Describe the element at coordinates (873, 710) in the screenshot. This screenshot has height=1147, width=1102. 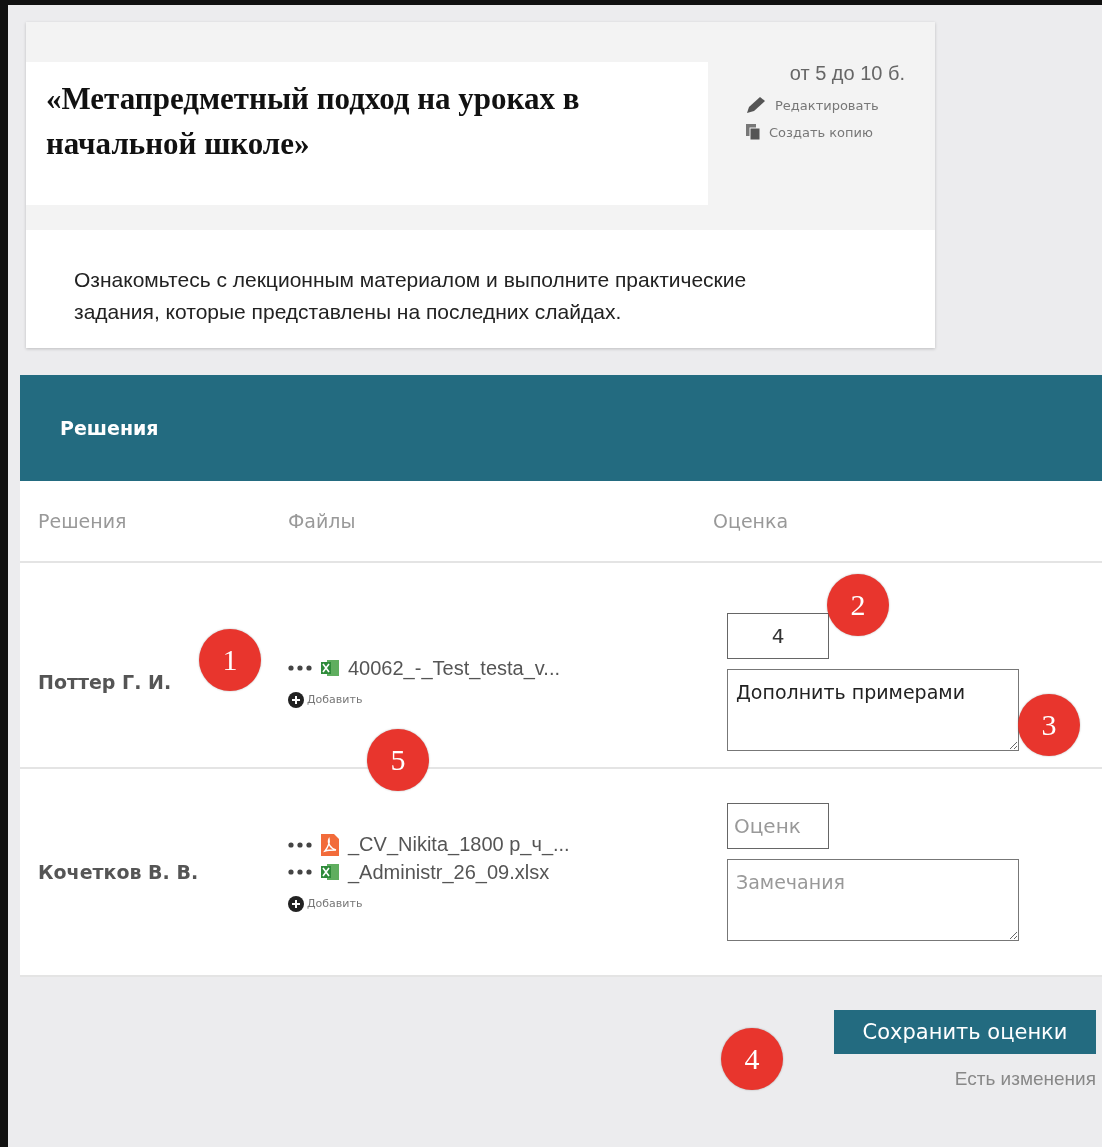
I see `comment-field: Дополнить примерами` at that location.